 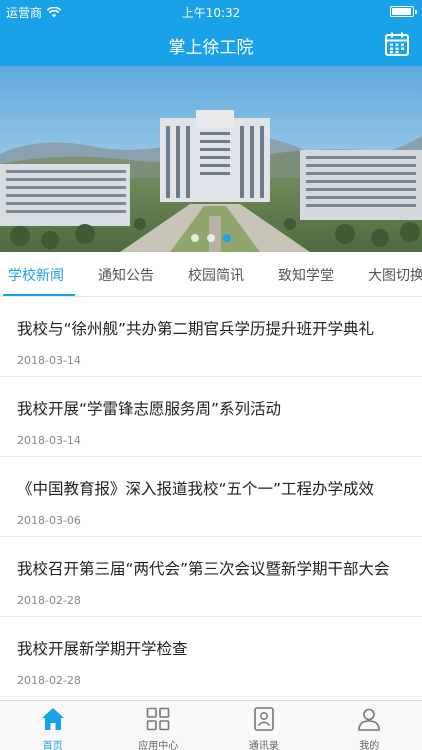 I want to click on news-title: 《中国教育报》深入报道我校“五个一”工程办学成效, so click(x=196, y=489).